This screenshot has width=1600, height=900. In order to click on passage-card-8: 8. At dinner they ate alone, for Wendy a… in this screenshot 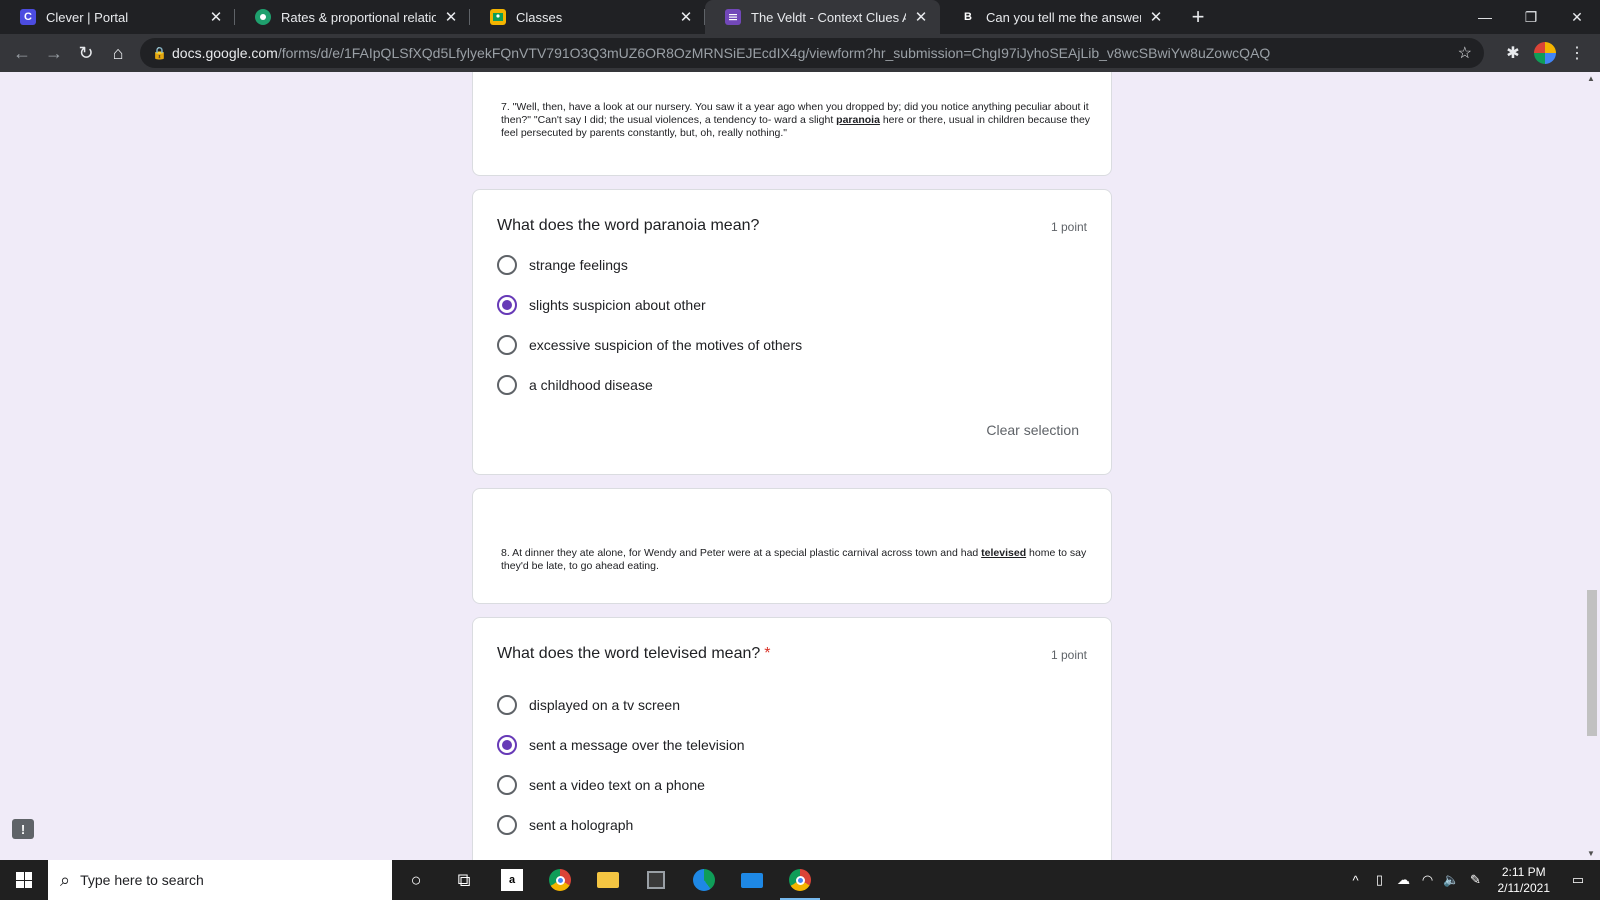, I will do `click(792, 546)`.